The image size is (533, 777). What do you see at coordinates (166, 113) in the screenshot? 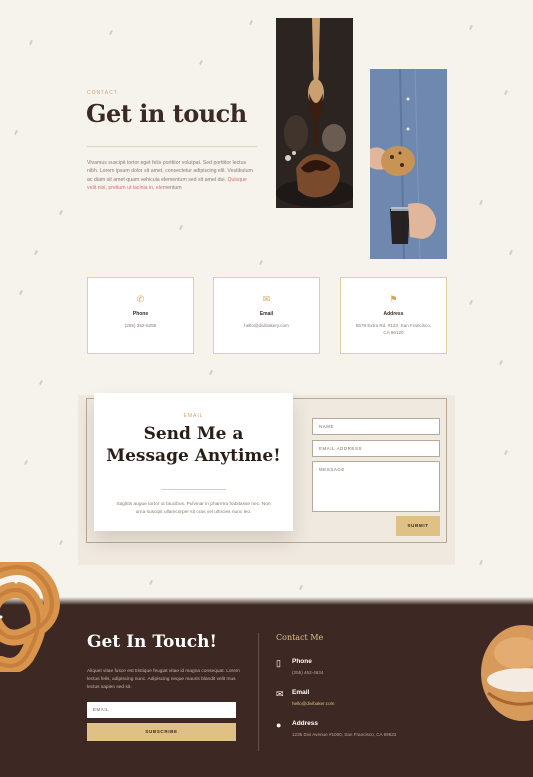
I see `page-title: Get in touch` at bounding box center [166, 113].